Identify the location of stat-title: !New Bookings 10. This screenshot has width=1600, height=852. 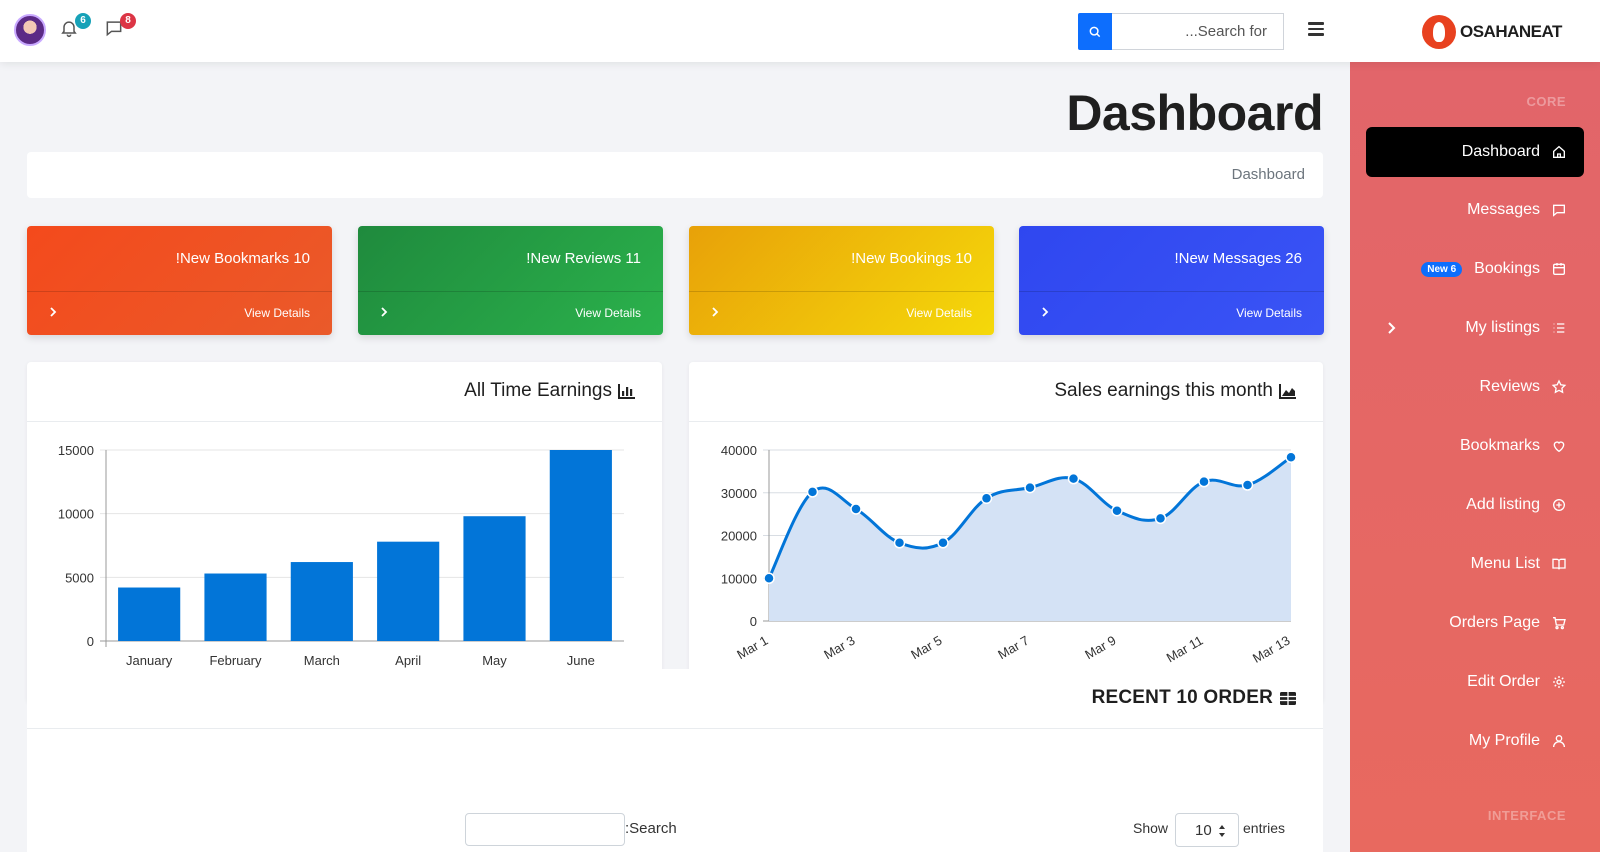
(911, 258).